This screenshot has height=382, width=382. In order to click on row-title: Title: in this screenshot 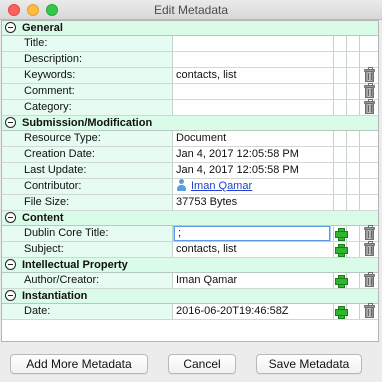, I will do `click(190, 44)`.